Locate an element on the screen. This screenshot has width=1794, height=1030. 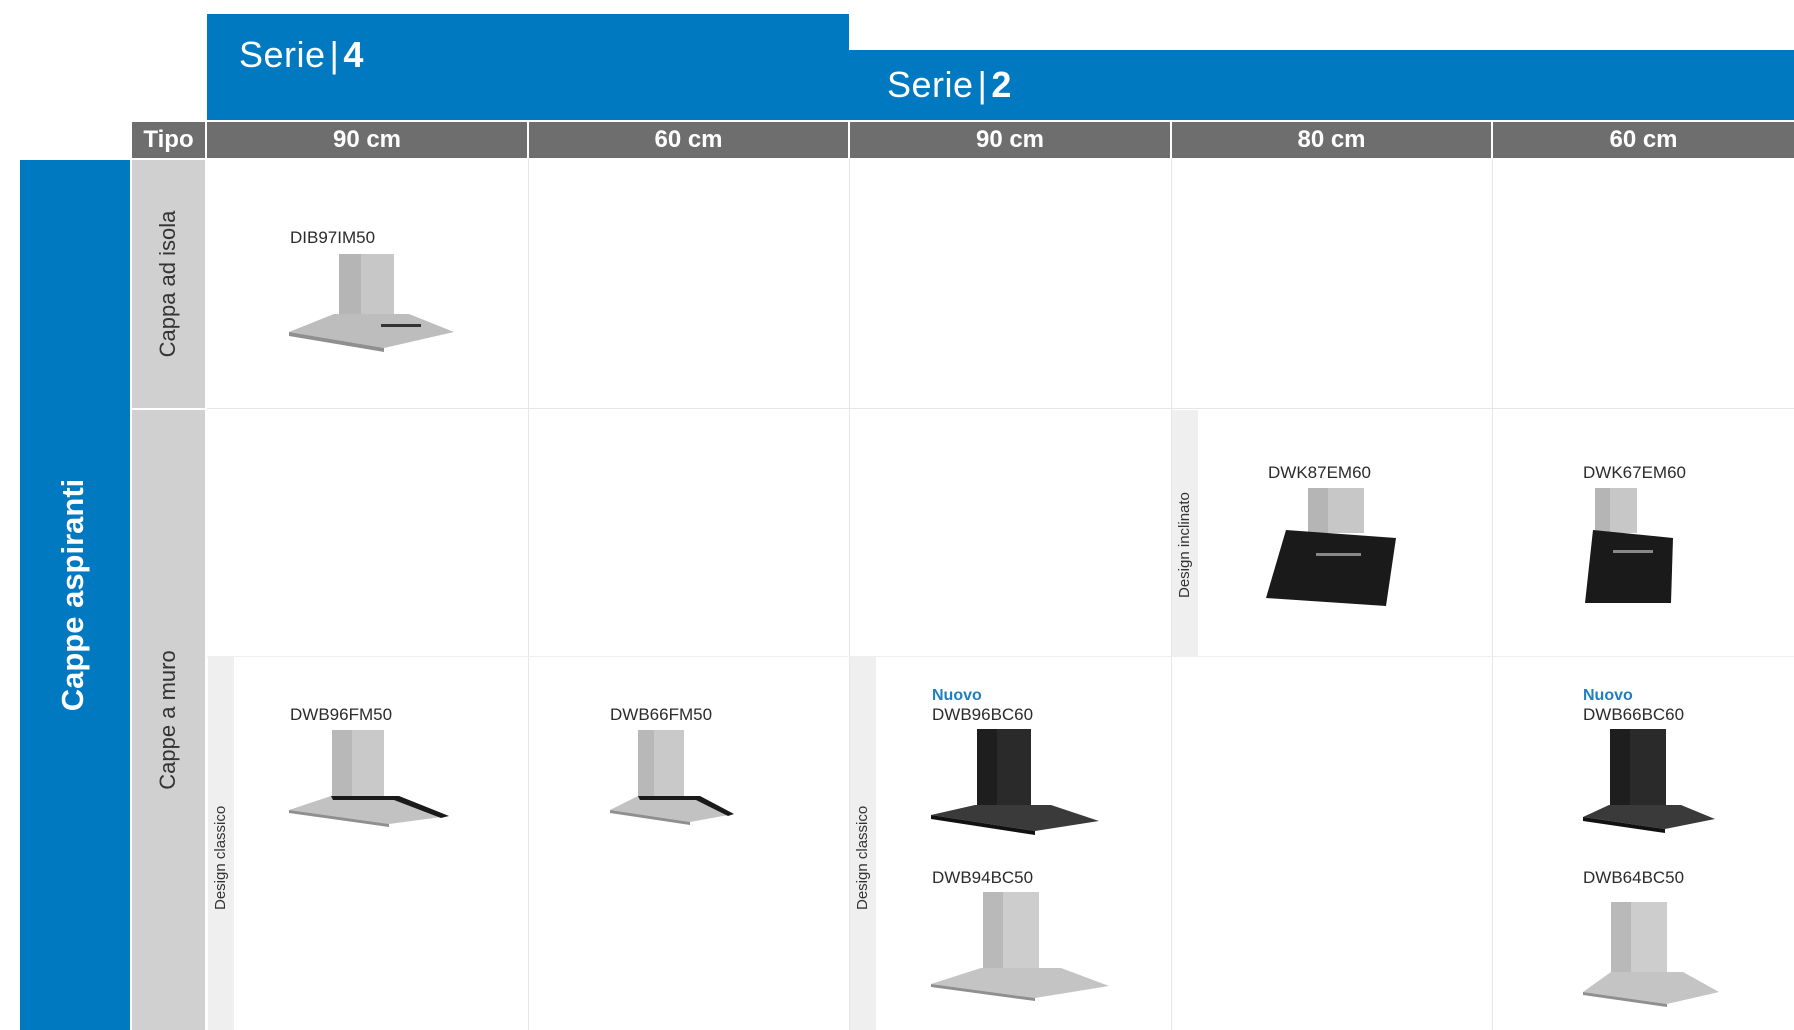
serie-2-title: Serie | 2 is located at coordinates (949, 85).